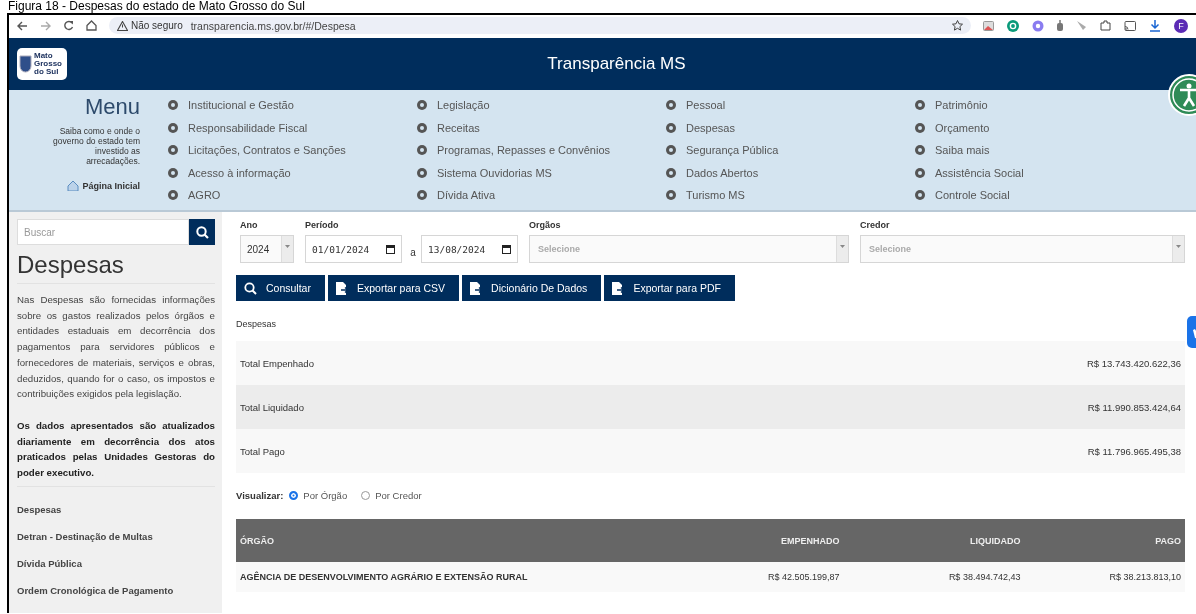 This screenshot has height=614, width=1196. Describe the element at coordinates (291, 150) in the screenshot. I see `menu-link: Licitações, Contratos e Sanções` at that location.